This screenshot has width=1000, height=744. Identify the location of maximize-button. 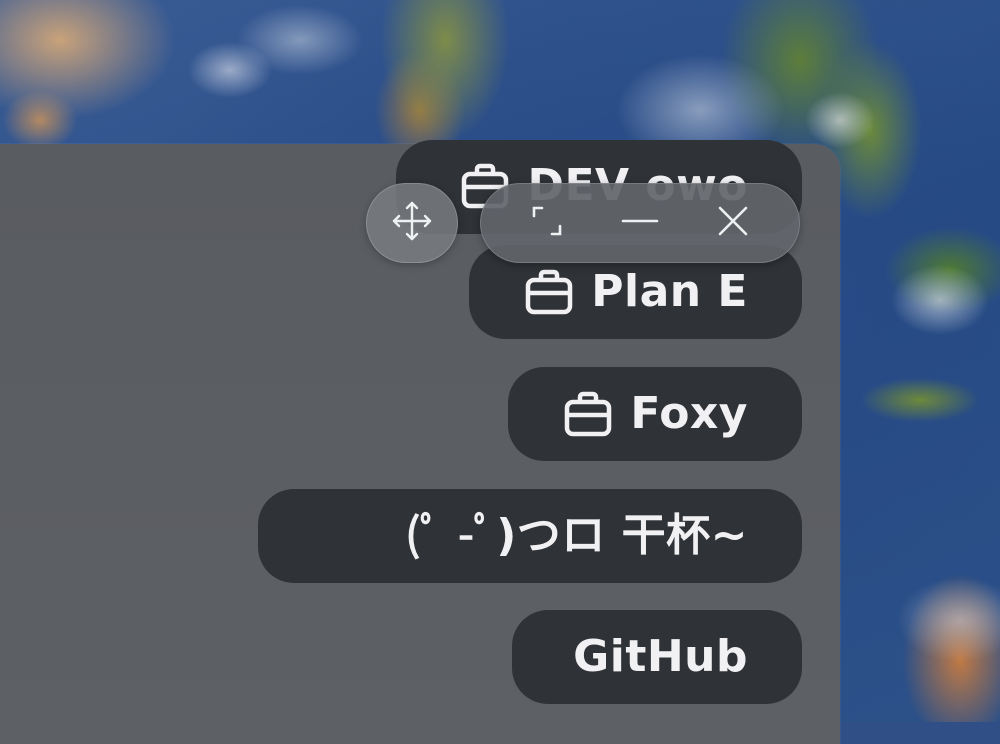
(547, 223).